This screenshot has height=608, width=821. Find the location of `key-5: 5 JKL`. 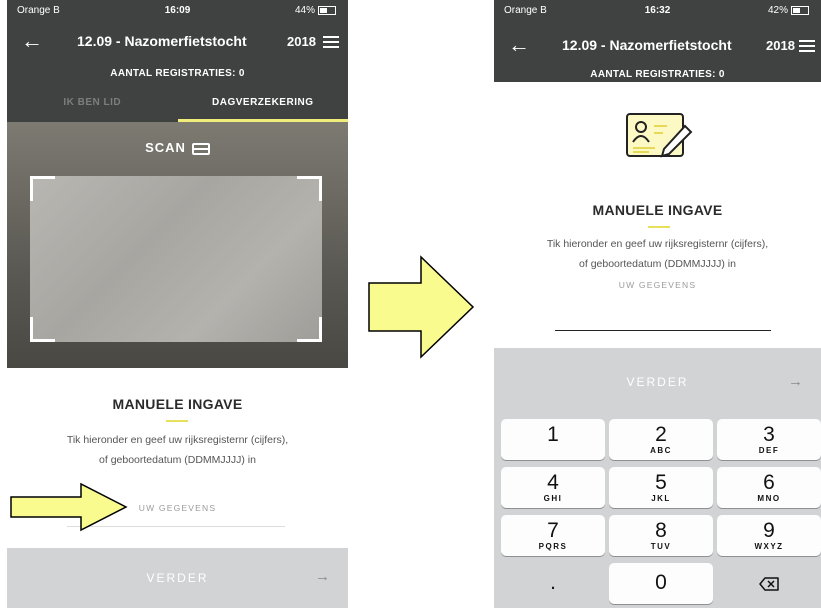

key-5: 5 JKL is located at coordinates (661, 487).